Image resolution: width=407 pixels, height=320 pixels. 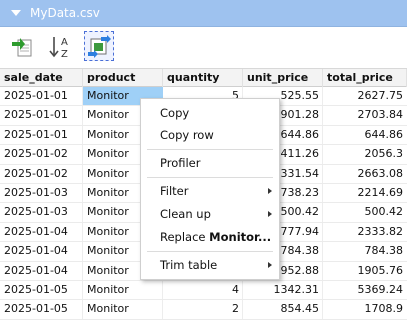 I want to click on cell-total-price: 784.38, so click(x=365, y=251).